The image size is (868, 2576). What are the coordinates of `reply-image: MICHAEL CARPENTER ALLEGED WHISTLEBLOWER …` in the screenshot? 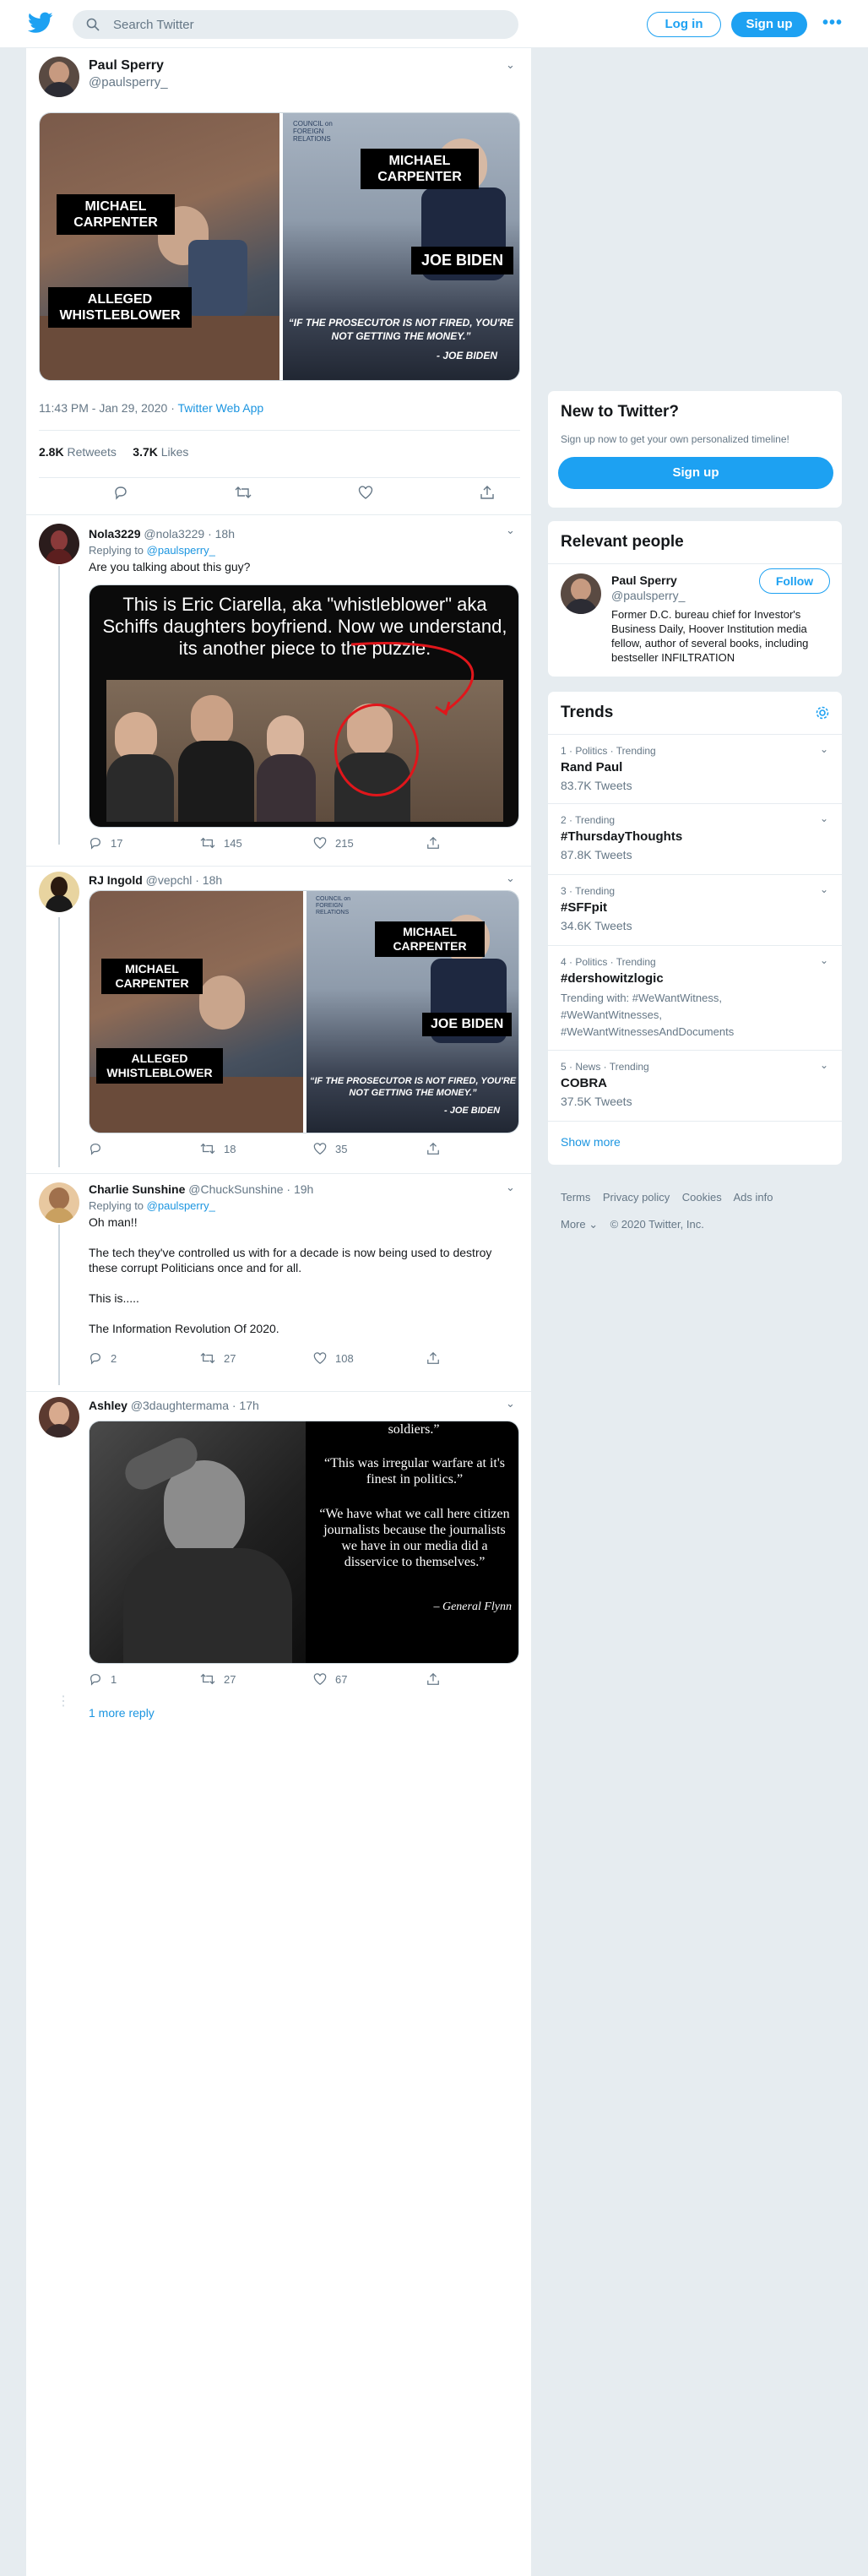 It's located at (304, 1011).